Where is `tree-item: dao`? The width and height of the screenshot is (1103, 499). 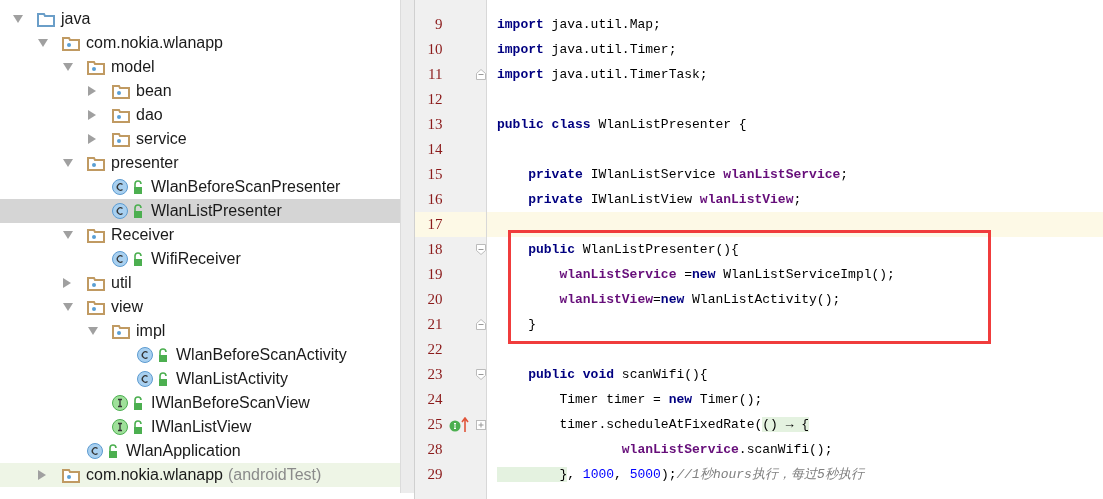
tree-item: dao is located at coordinates (200, 115).